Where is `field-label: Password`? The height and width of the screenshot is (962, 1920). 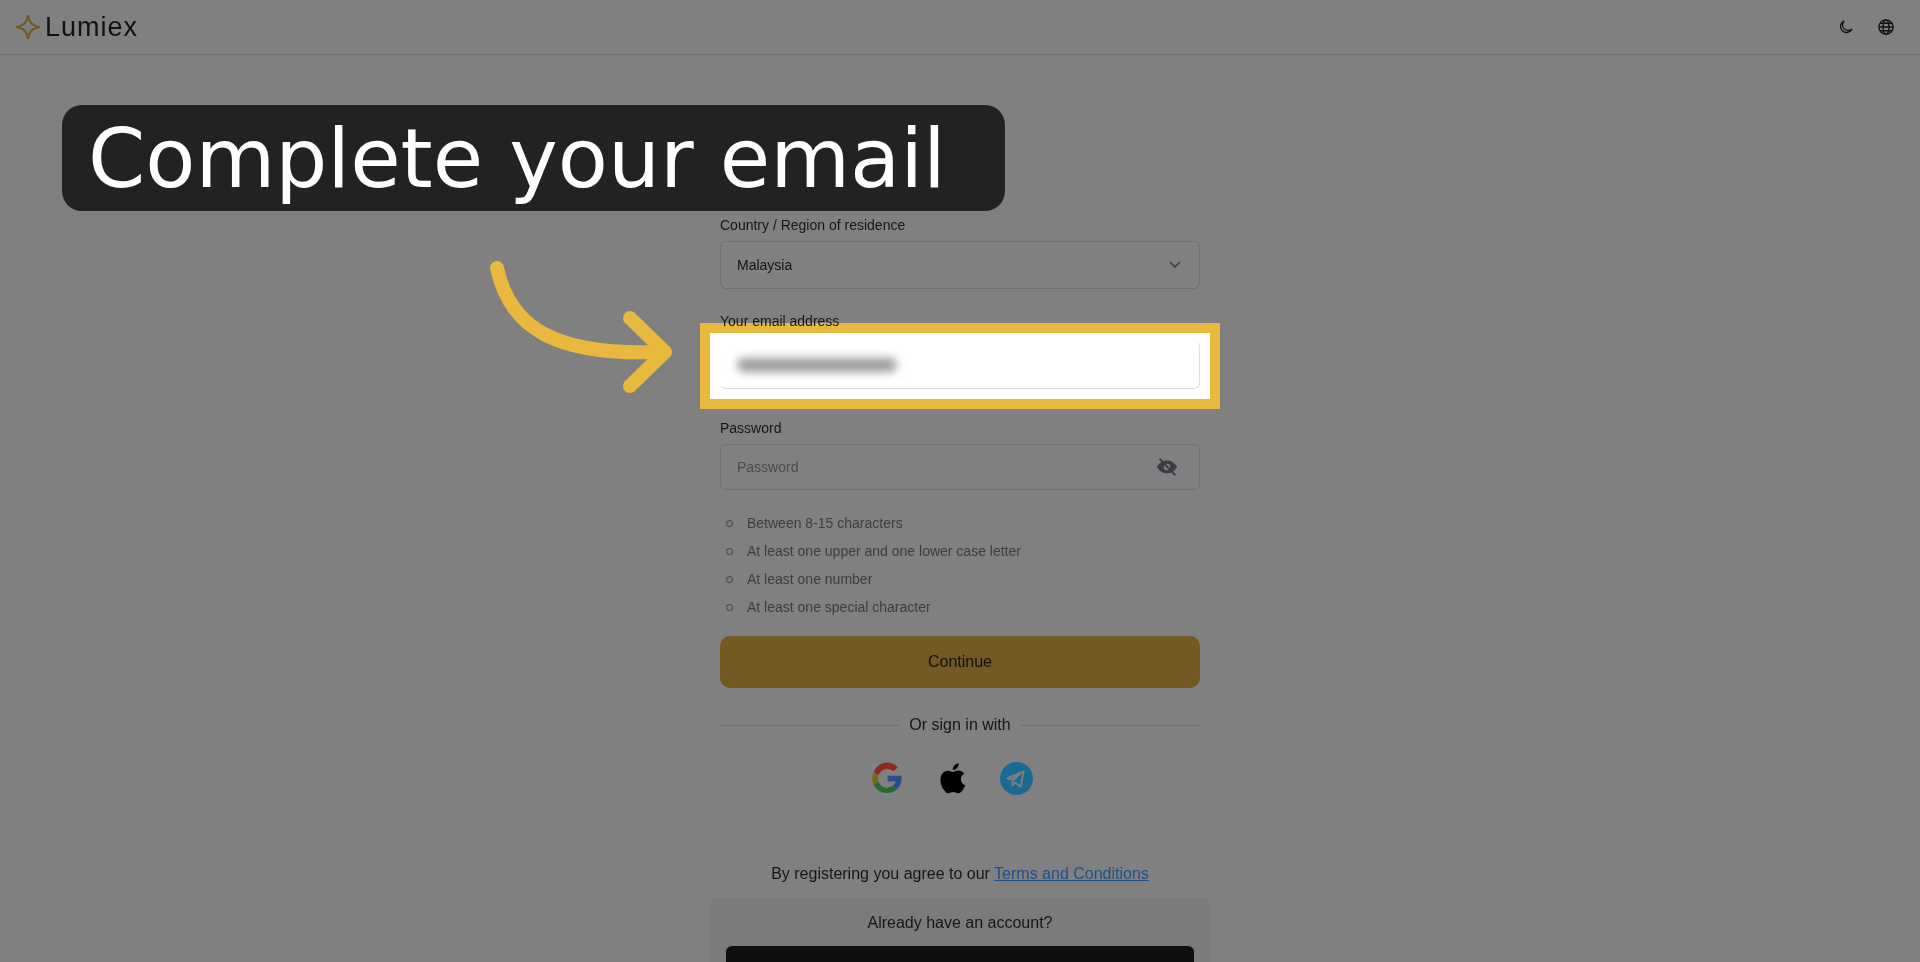
field-label: Password is located at coordinates (751, 428).